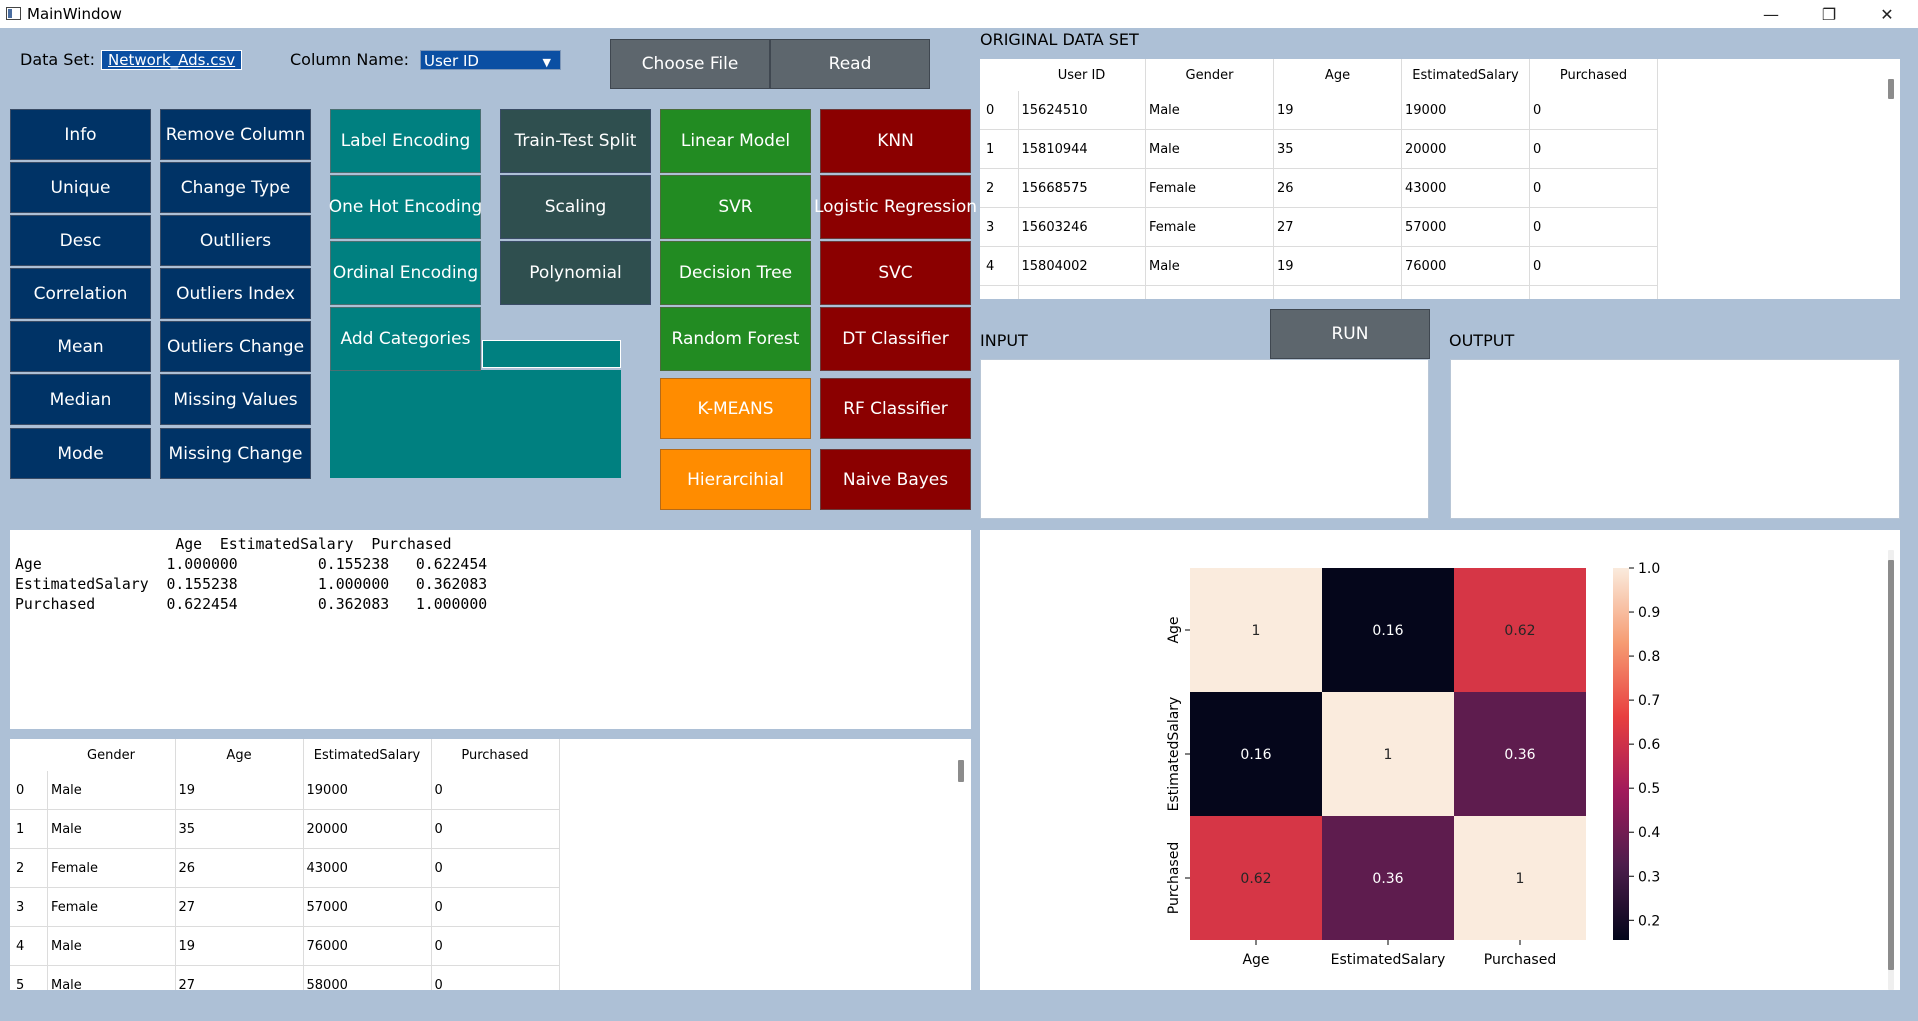  Describe the element at coordinates (80, 240) in the screenshot. I see `desc-button: Desc` at that location.